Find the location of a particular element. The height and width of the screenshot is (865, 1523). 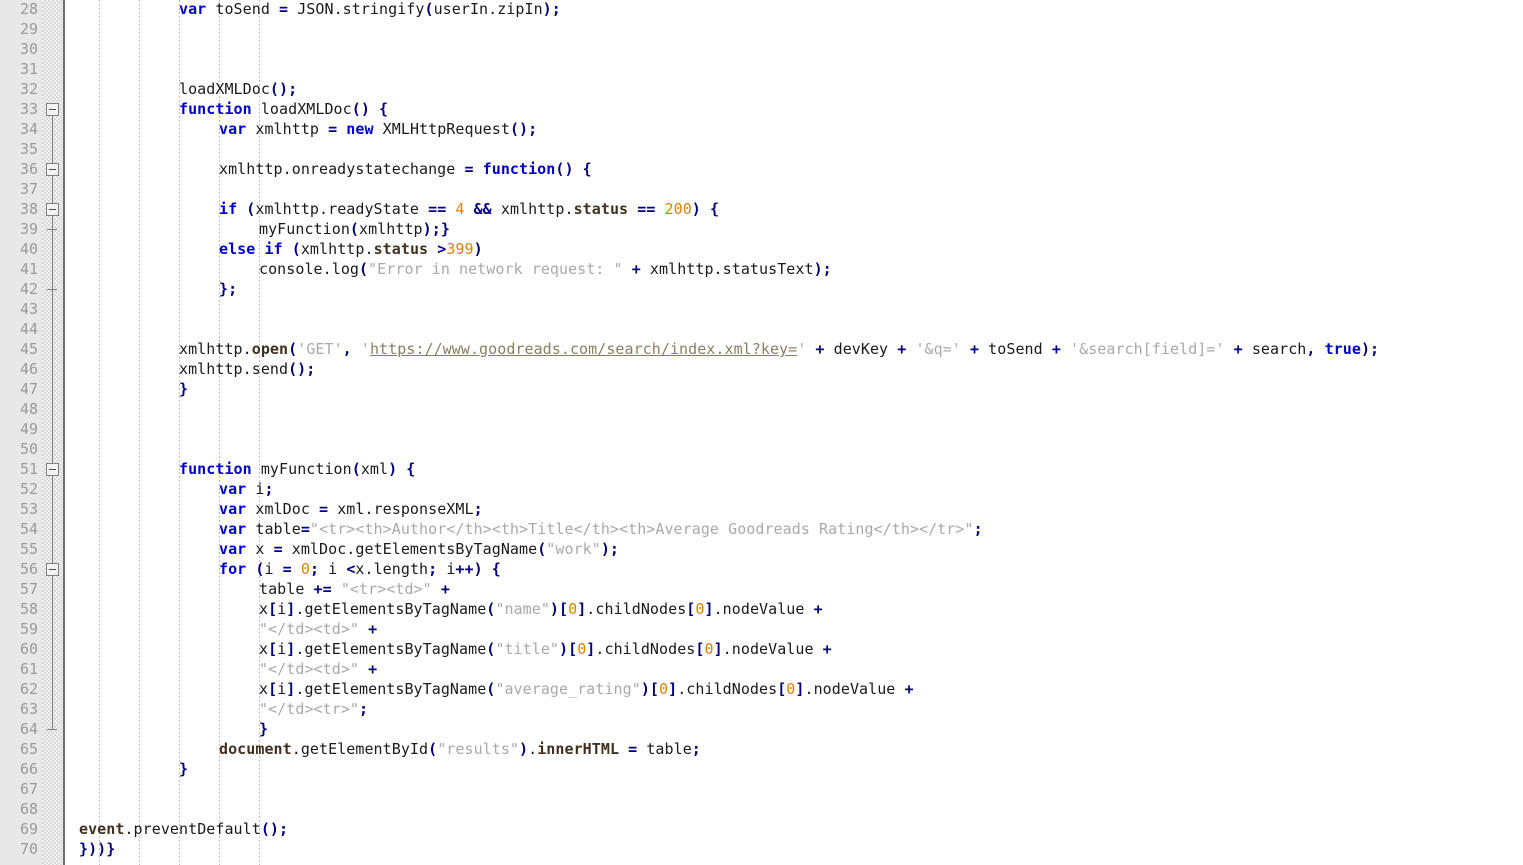

code-token: for is located at coordinates (233, 569).